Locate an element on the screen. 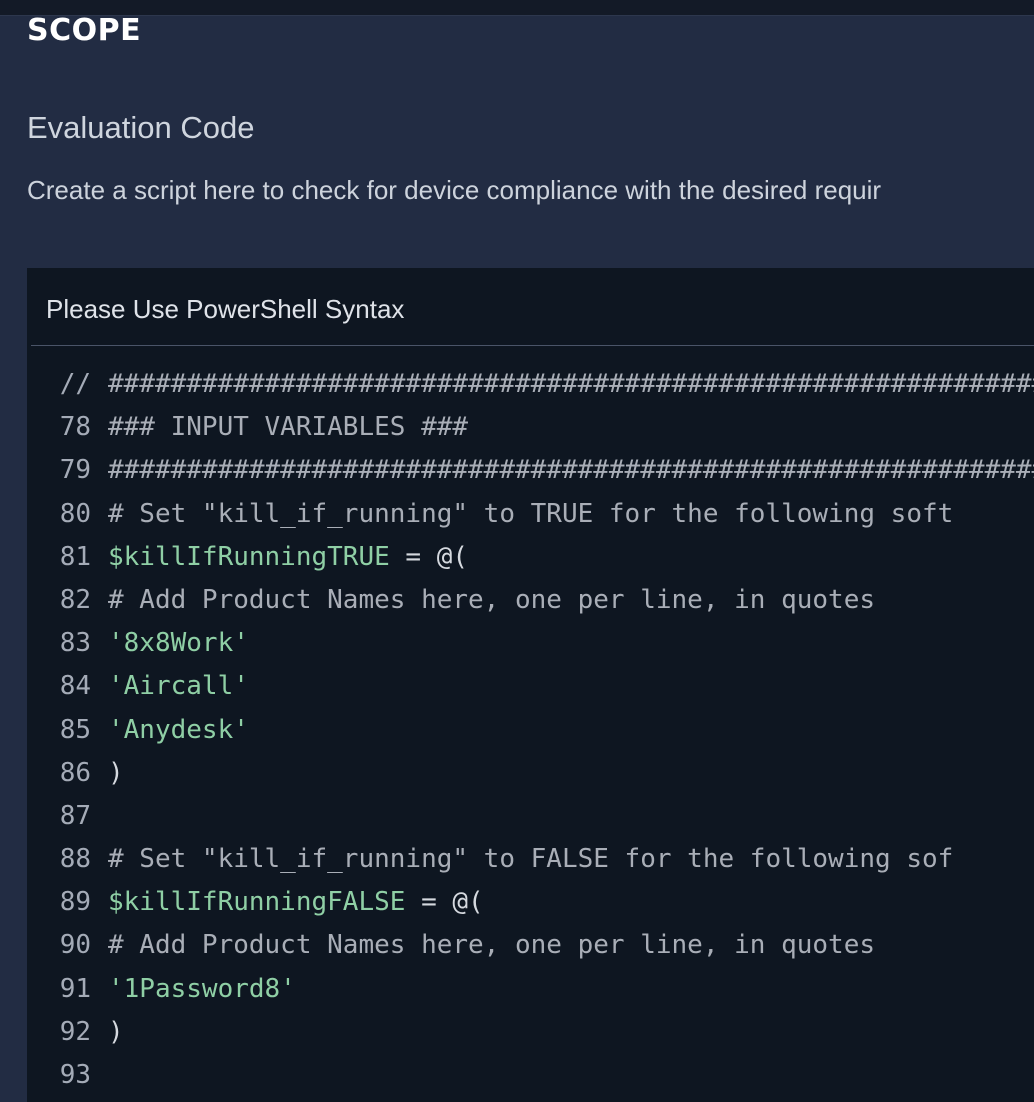  line-text: ### INPUT VARIABLES ### is located at coordinates (288, 427).